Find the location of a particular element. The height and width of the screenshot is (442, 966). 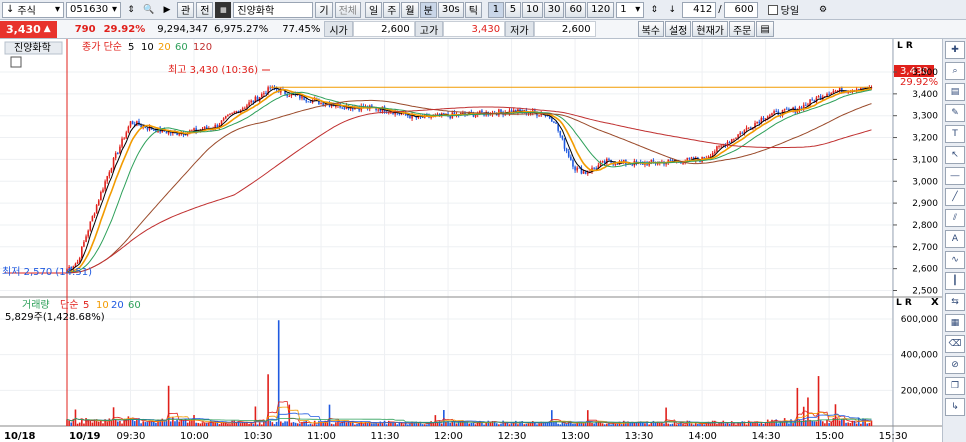

interval-5: 5 is located at coordinates (512, 9).